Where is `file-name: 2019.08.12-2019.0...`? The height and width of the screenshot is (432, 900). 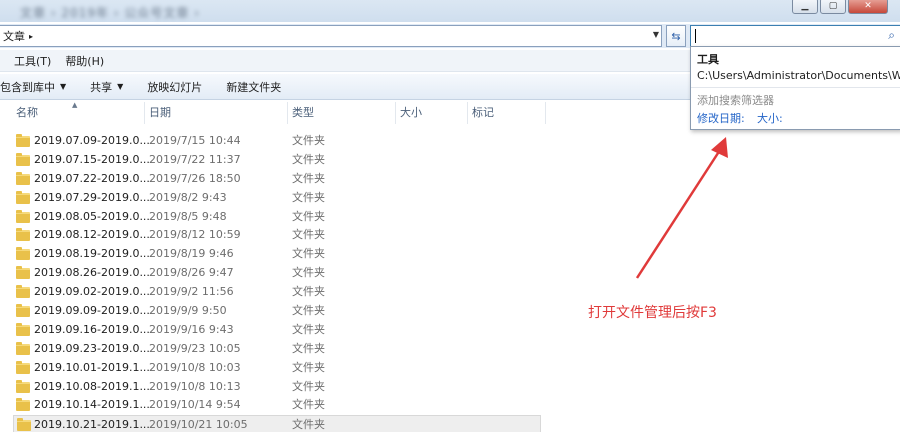 file-name: 2019.08.12-2019.0... is located at coordinates (92, 235).